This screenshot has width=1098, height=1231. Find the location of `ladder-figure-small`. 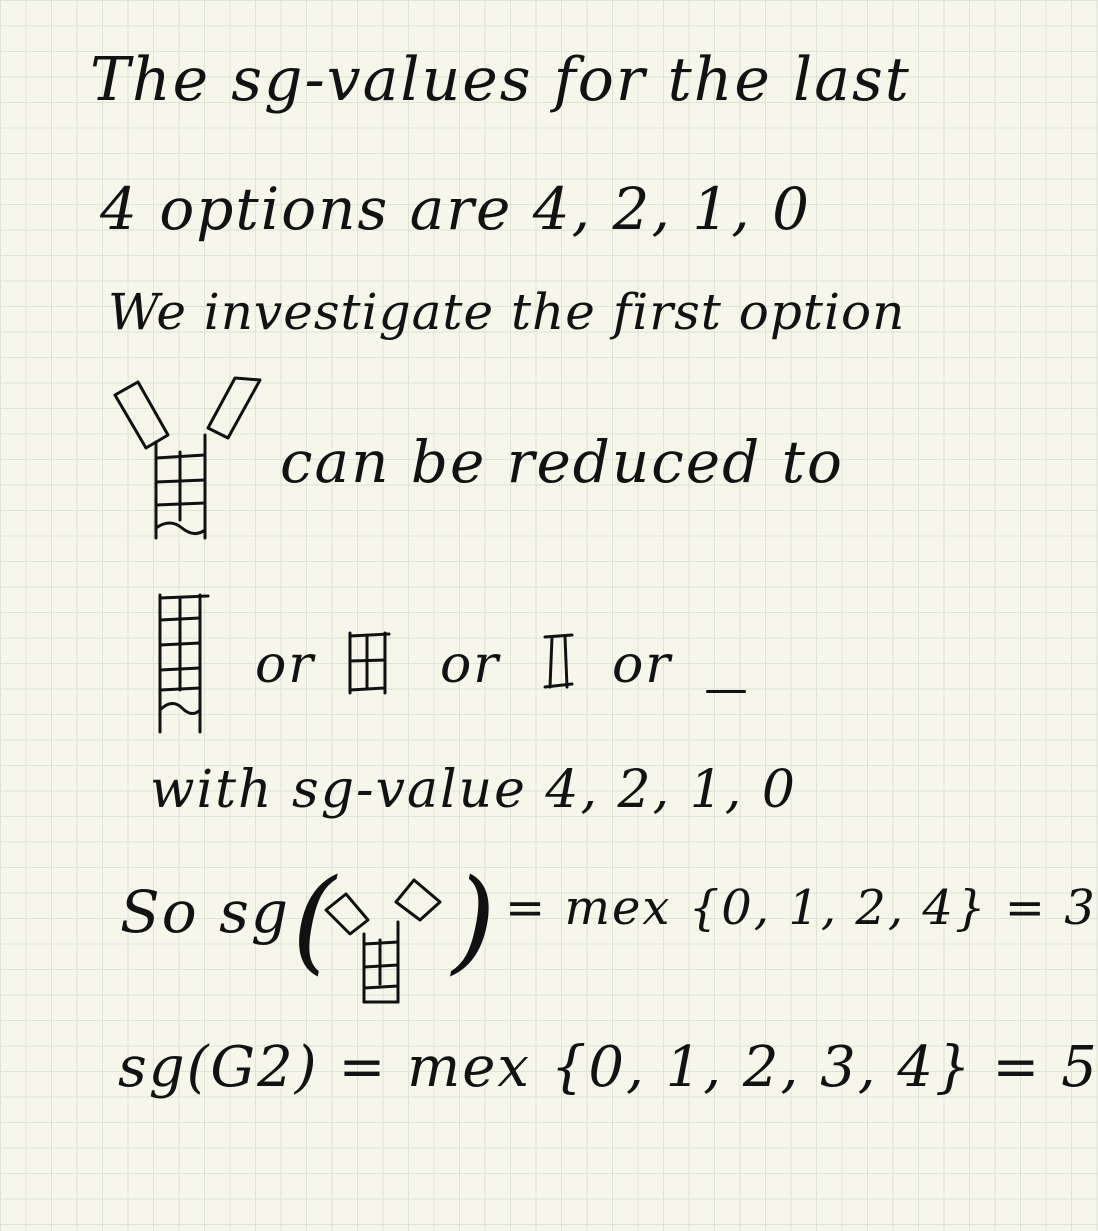

ladder-figure-small is located at coordinates (560, 662).